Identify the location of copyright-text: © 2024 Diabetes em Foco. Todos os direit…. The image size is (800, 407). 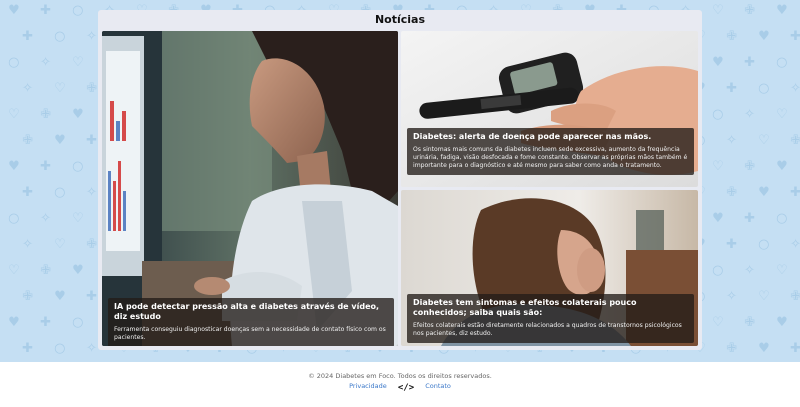
(400, 376).